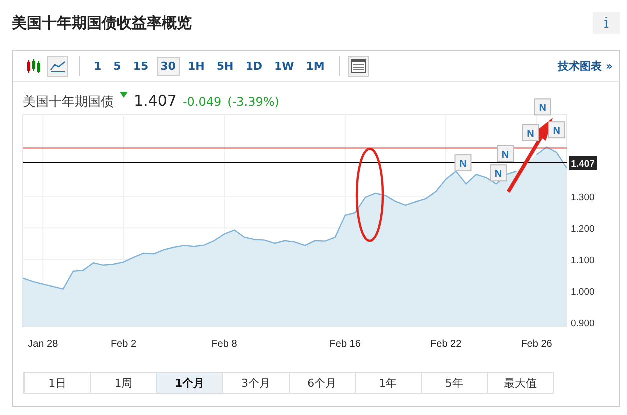 The width and height of the screenshot is (627, 415). I want to click on ref-line-label: 1.407, so click(583, 164).